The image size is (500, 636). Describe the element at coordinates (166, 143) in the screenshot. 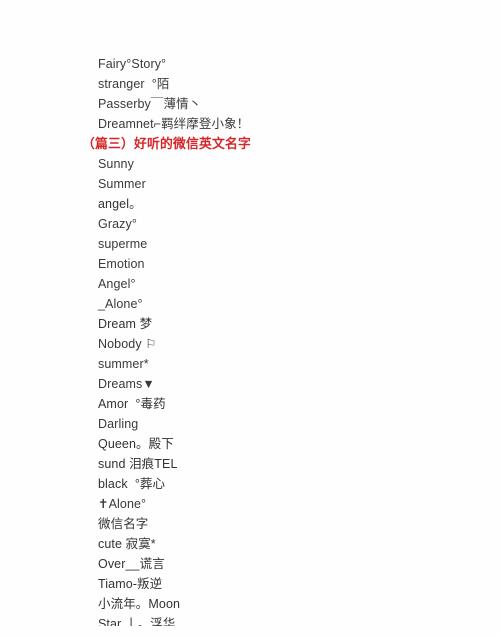

I see `section-heading: （篇三）好听的微信英文名字` at that location.